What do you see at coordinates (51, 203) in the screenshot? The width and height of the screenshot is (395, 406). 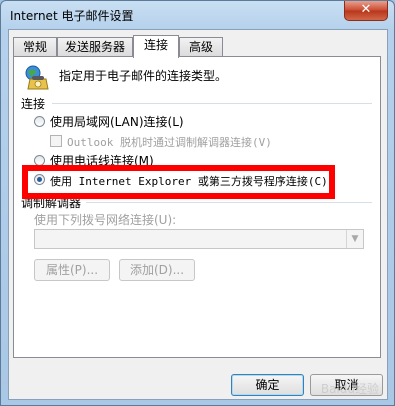 I see `modem-section-label: 调制解调器` at bounding box center [51, 203].